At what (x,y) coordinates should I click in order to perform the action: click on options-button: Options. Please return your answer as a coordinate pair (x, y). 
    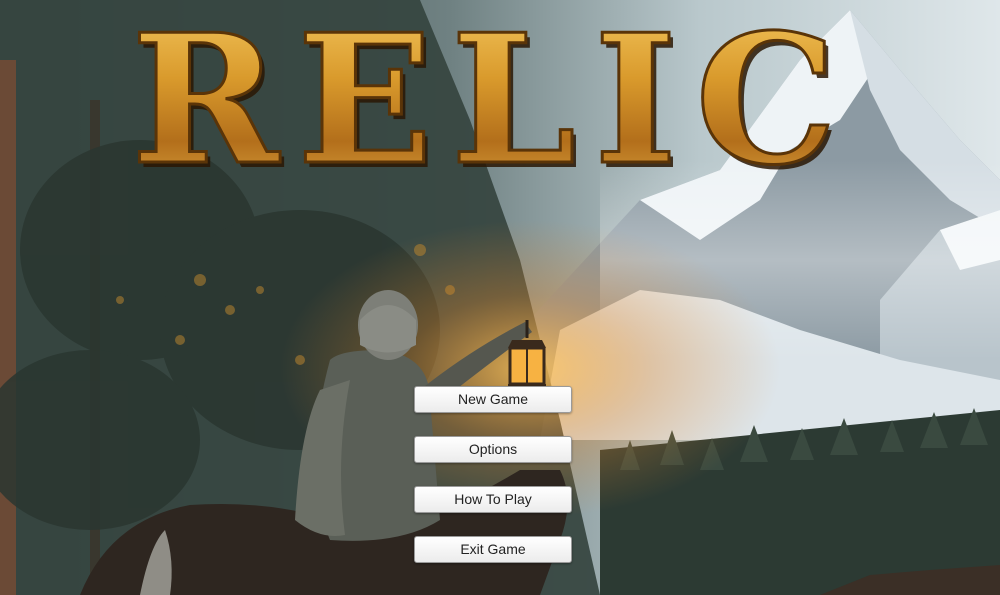
    Looking at the image, I should click on (493, 449).